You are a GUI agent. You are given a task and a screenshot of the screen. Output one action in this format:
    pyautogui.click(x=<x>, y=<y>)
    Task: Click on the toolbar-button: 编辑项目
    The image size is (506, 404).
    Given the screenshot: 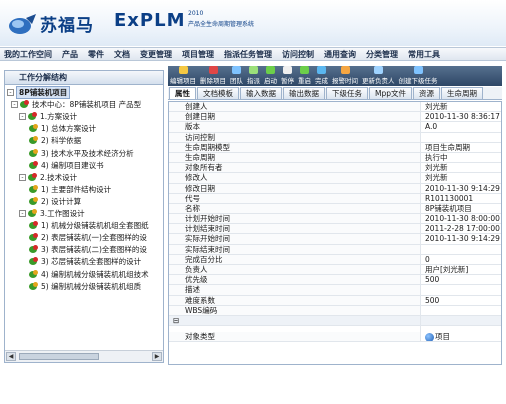 What is the action you would take?
    pyautogui.click(x=183, y=75)
    